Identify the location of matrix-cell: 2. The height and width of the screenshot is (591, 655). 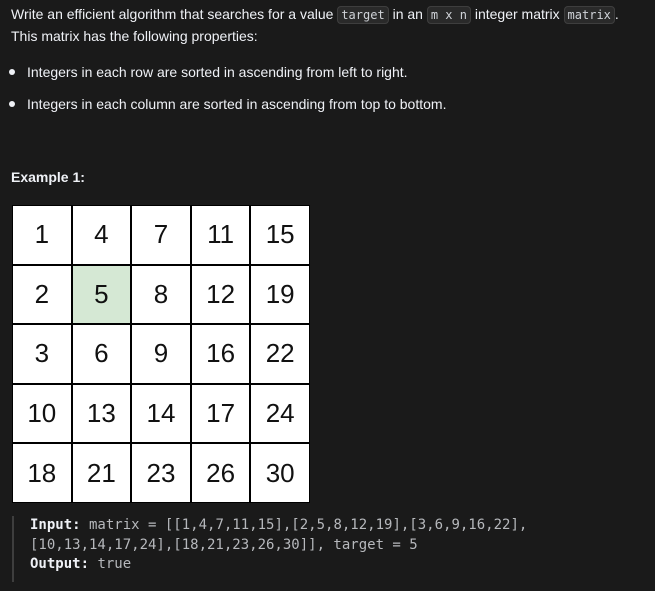
(42, 294).